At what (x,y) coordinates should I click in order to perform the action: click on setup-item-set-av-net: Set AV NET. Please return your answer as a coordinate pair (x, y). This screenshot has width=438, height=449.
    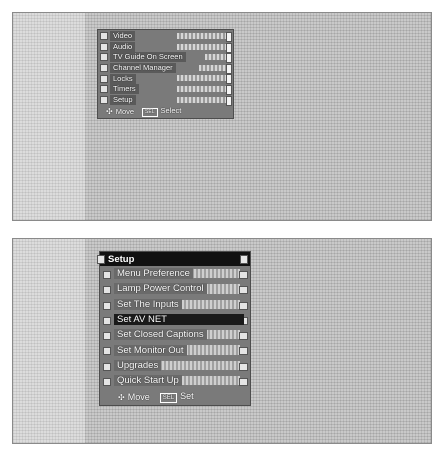
    Looking at the image, I should click on (175, 319).